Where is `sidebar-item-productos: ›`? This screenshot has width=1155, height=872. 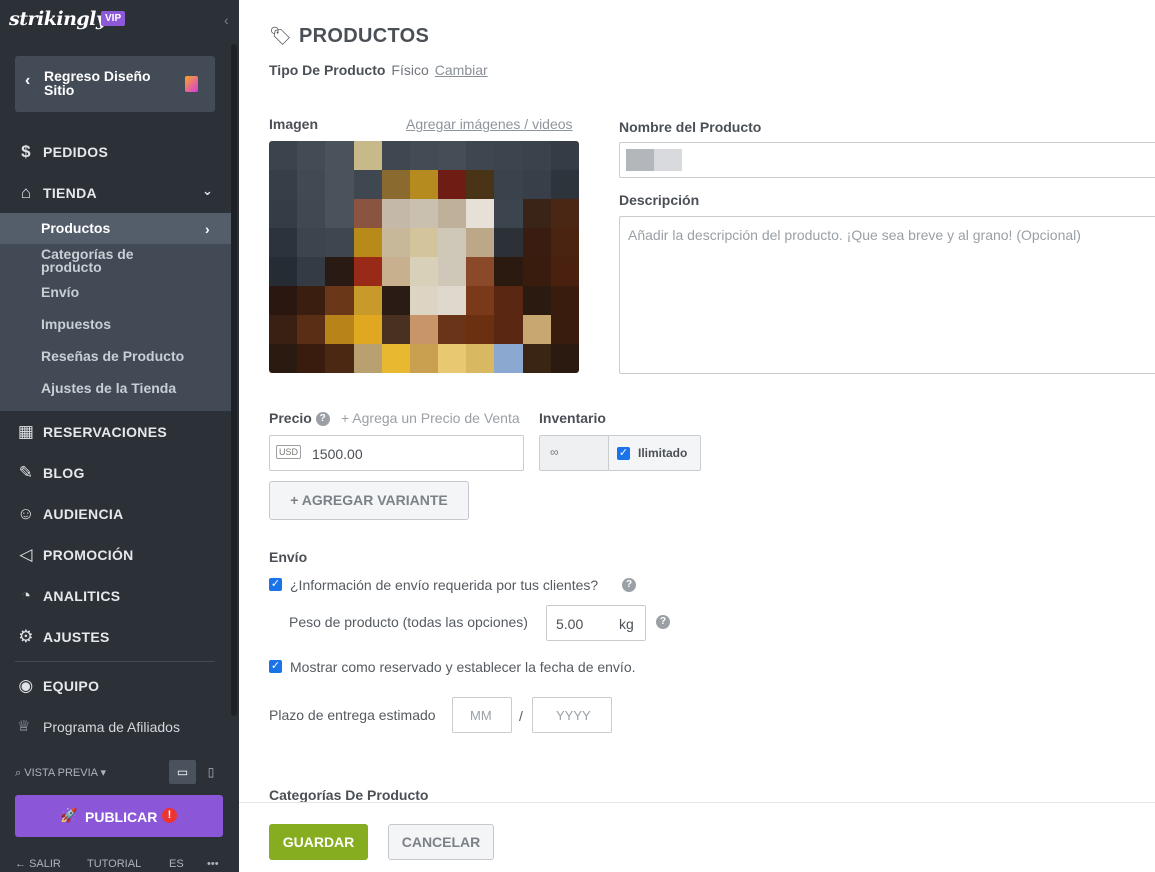 sidebar-item-productos: › is located at coordinates (115, 228).